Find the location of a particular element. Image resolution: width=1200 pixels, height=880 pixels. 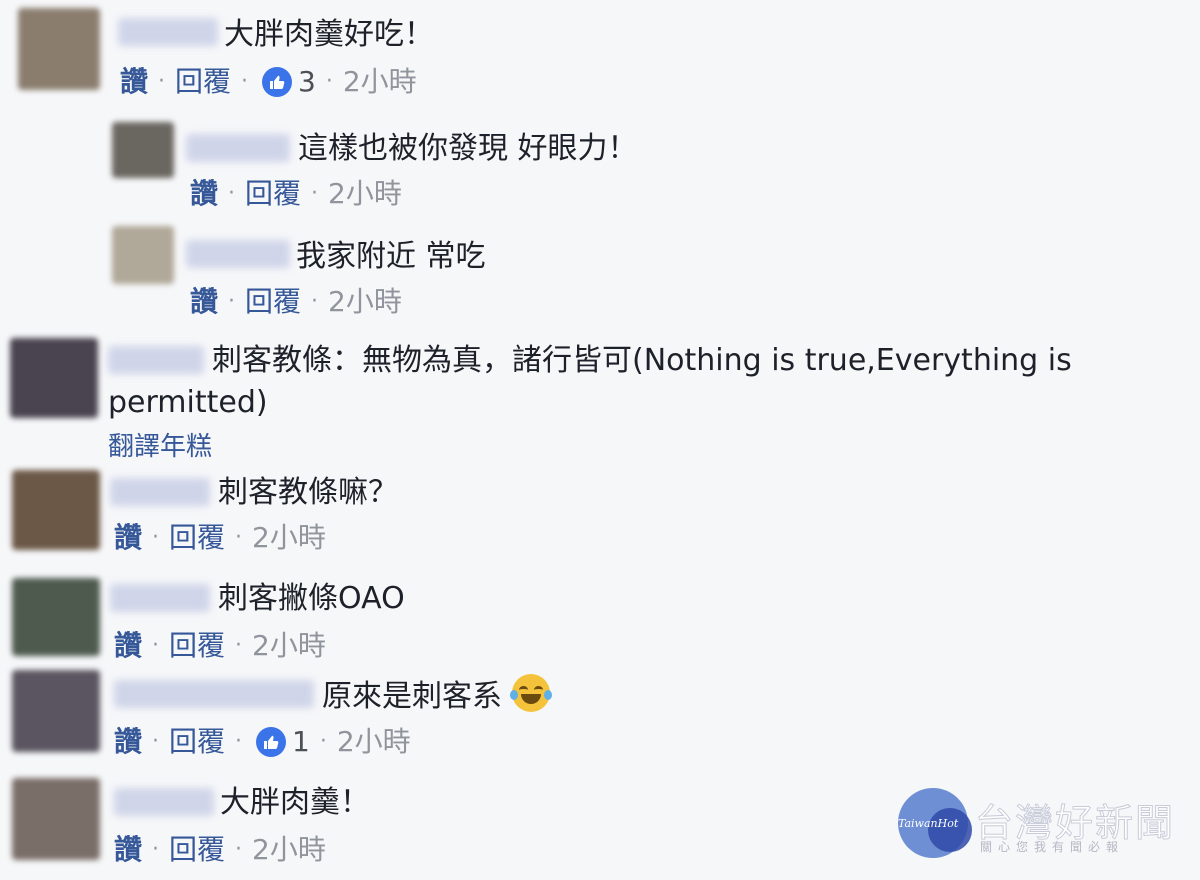

comment-text-content: 原來是刺客系 is located at coordinates (412, 696).